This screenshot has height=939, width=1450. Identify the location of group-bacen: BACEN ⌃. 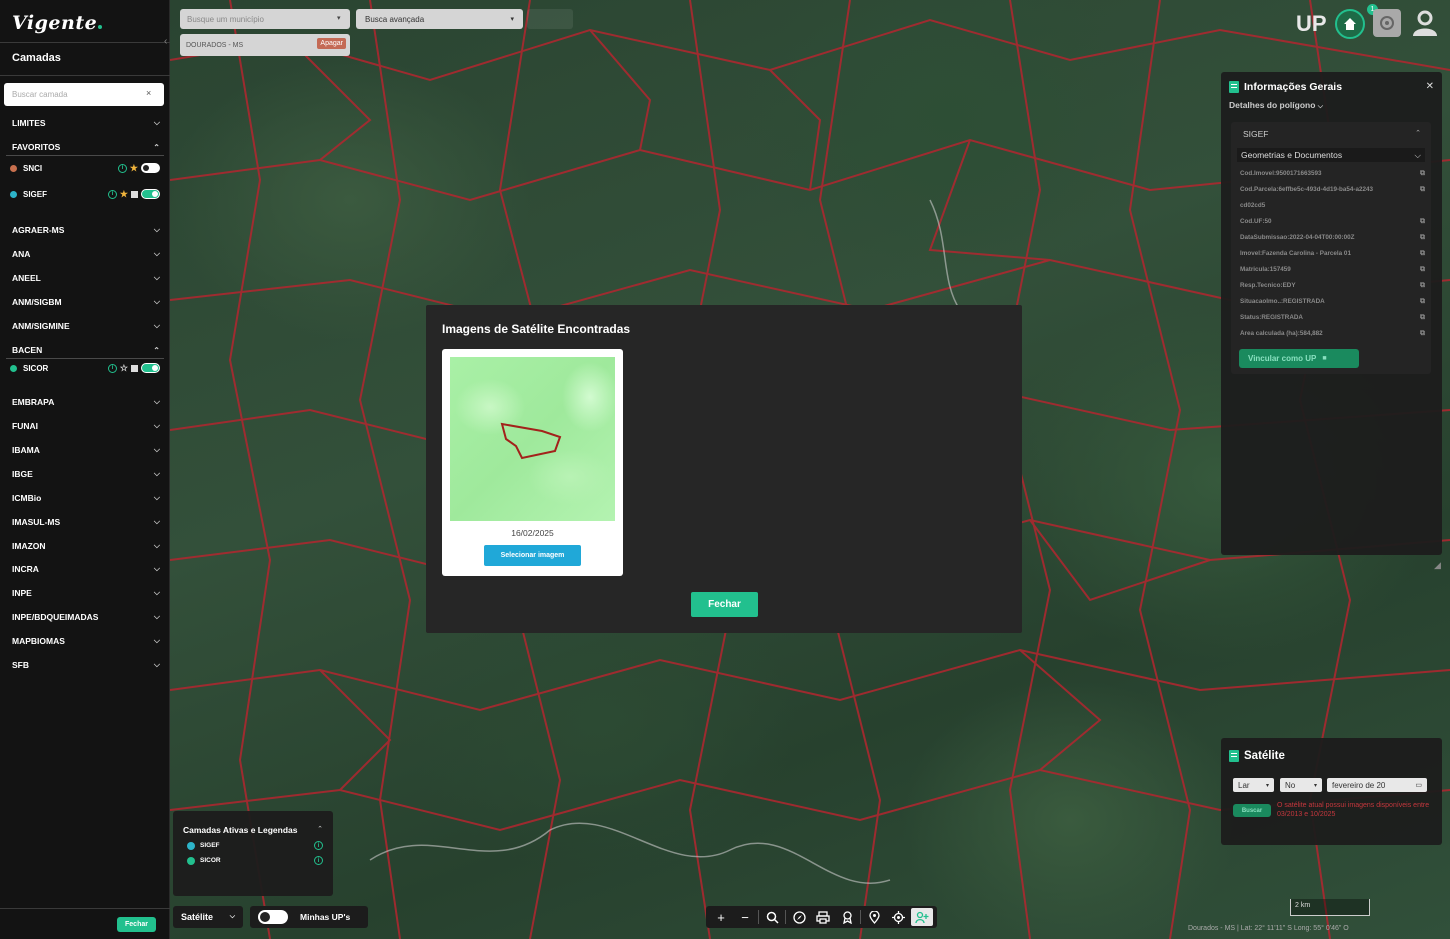
(86, 350).